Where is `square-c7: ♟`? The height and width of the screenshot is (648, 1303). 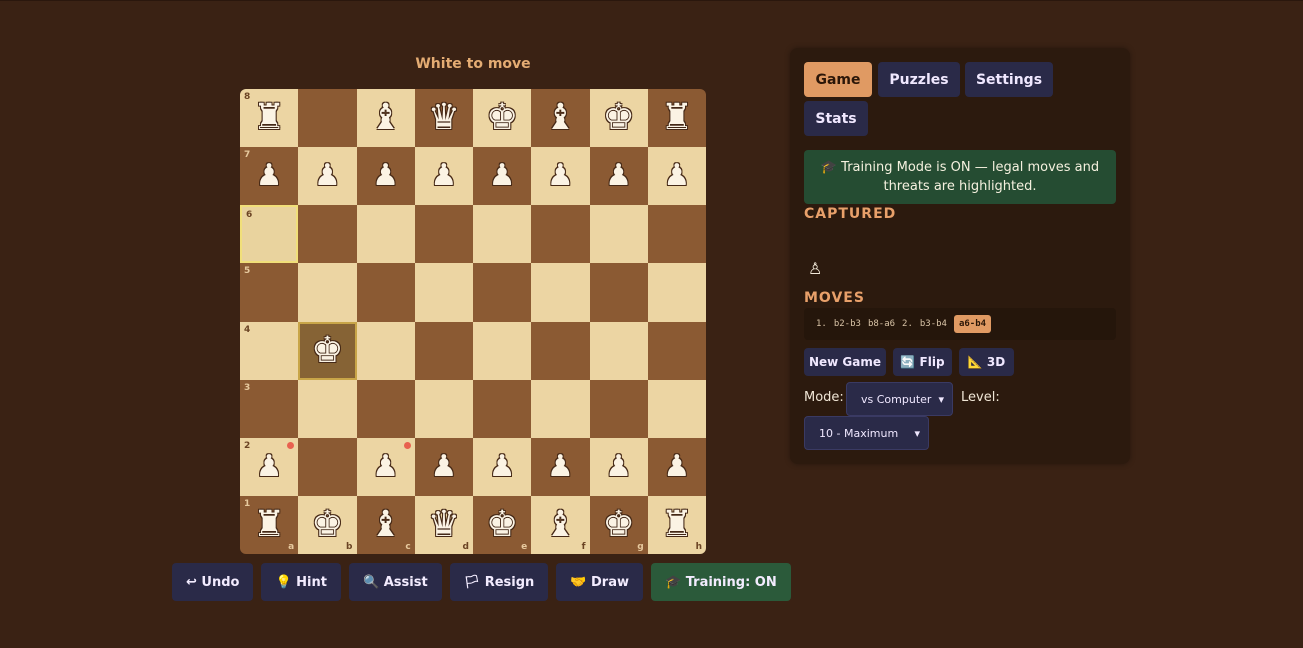
square-c7: ♟ is located at coordinates (385, 176).